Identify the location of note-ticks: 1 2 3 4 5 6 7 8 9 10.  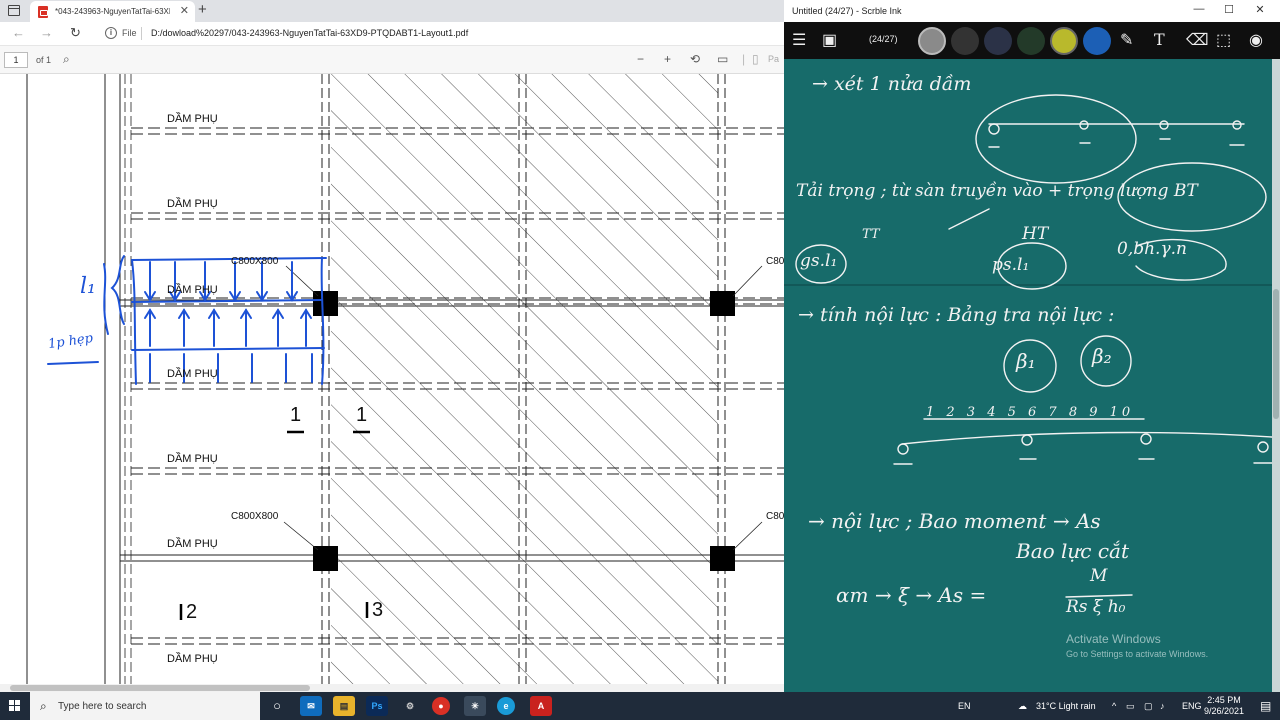
(1030, 412).